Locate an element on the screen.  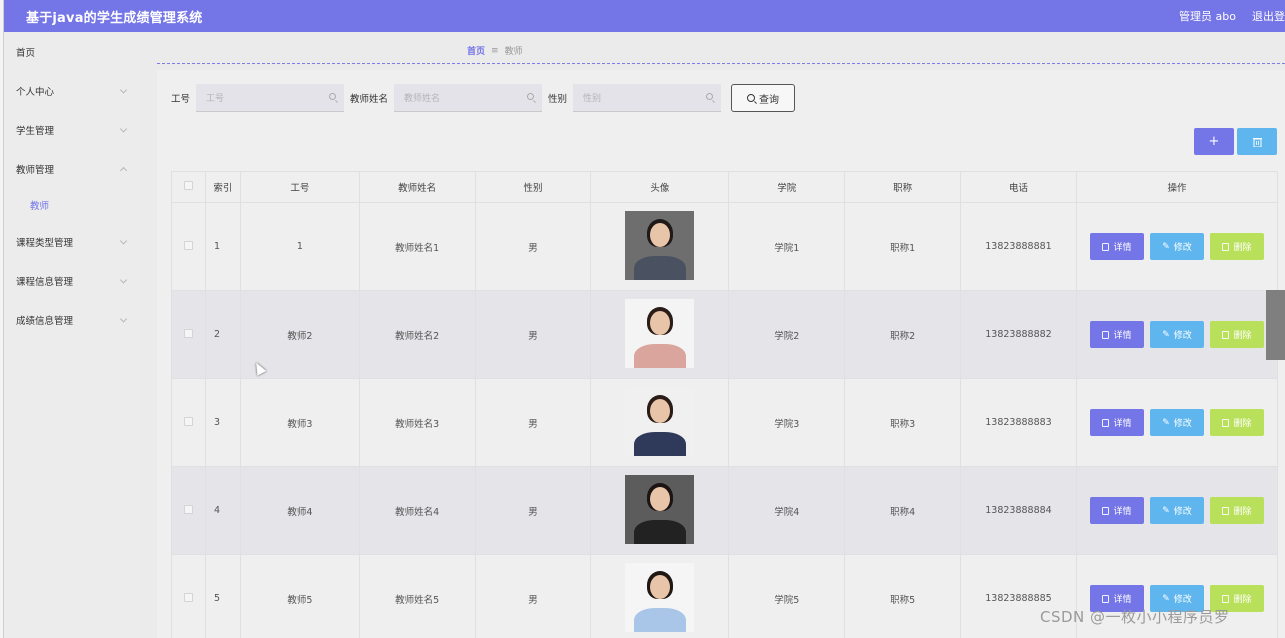
search-input-gender: 性别 is located at coordinates (647, 98).